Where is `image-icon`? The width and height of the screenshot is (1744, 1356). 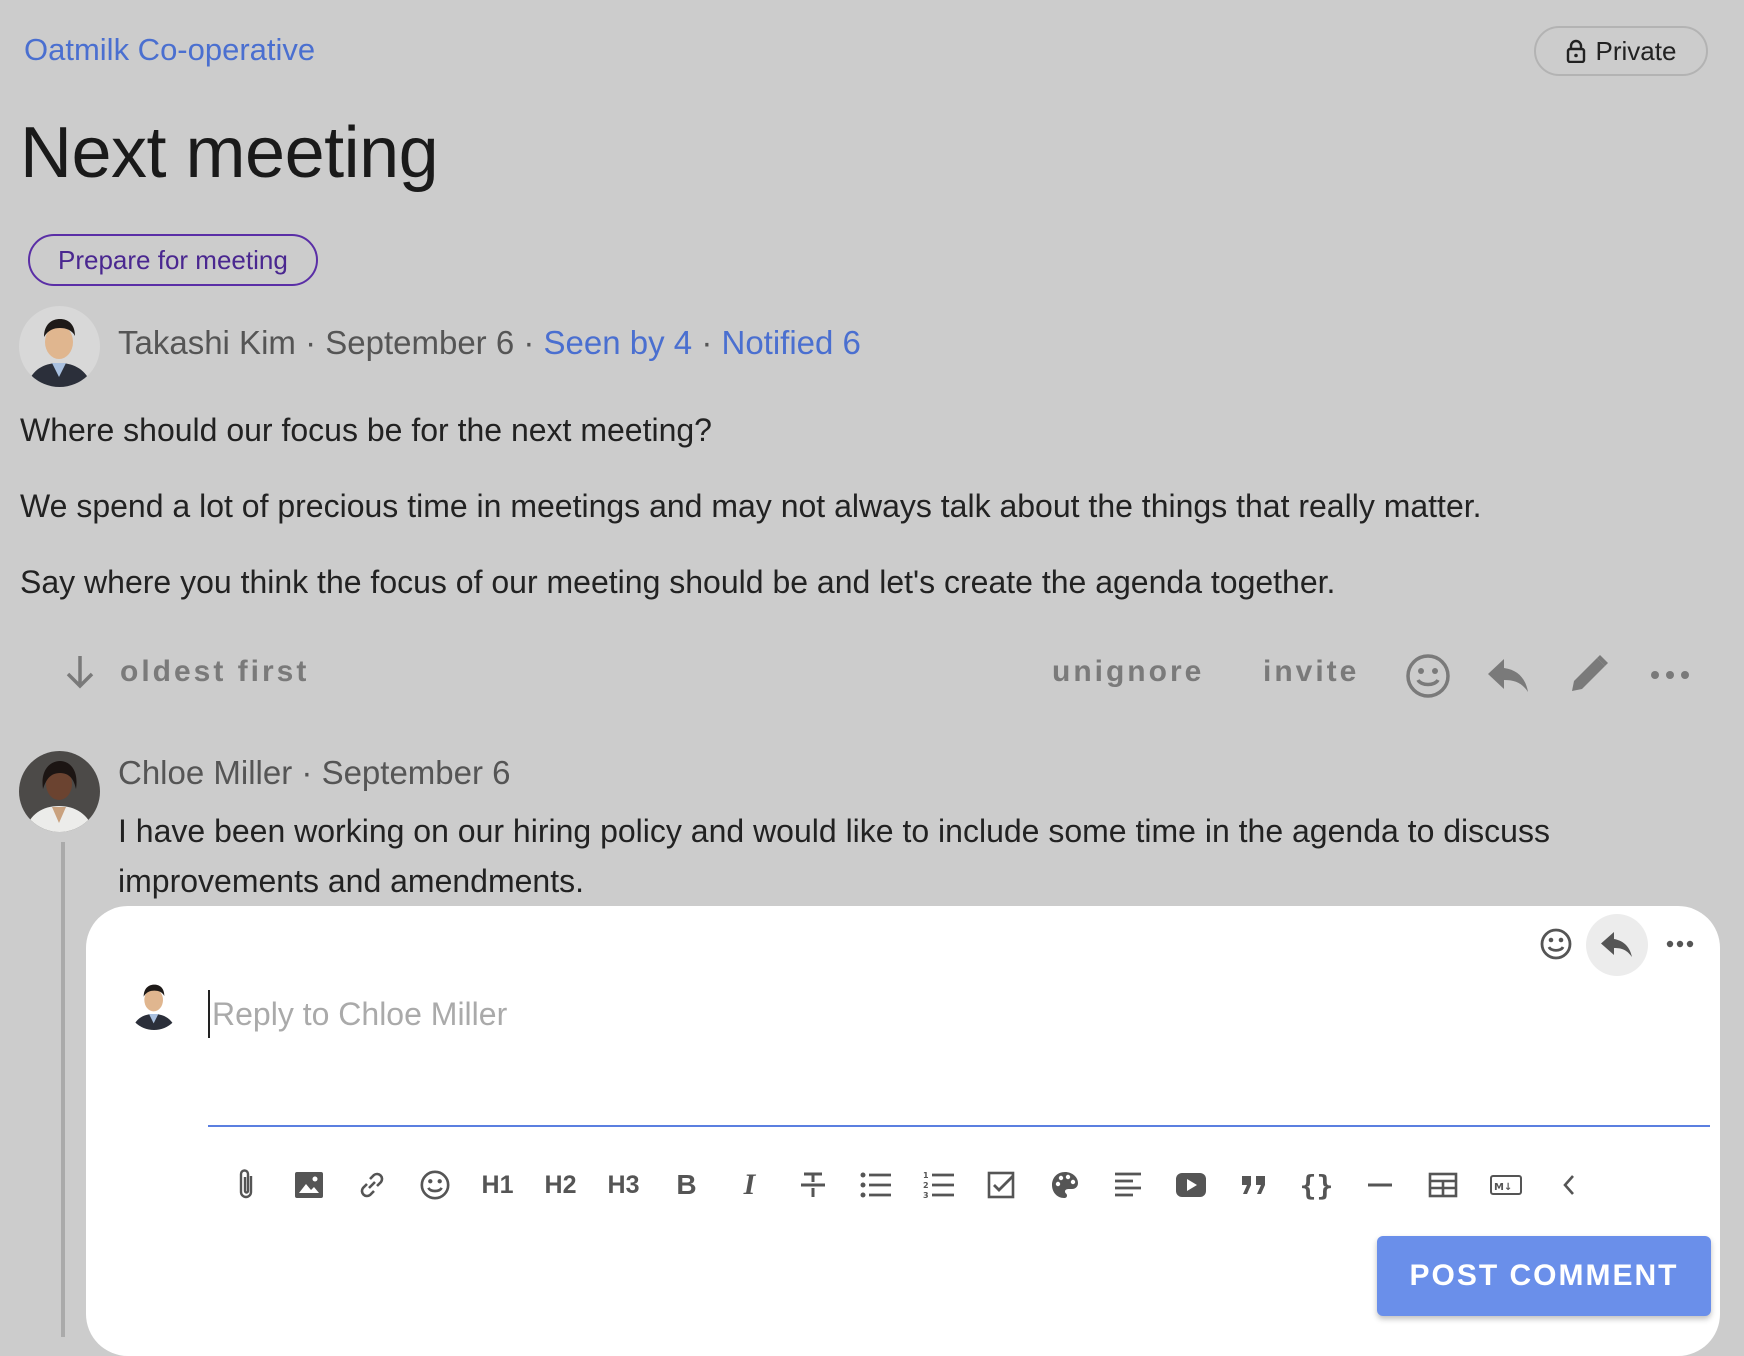
image-icon is located at coordinates (308, 1185).